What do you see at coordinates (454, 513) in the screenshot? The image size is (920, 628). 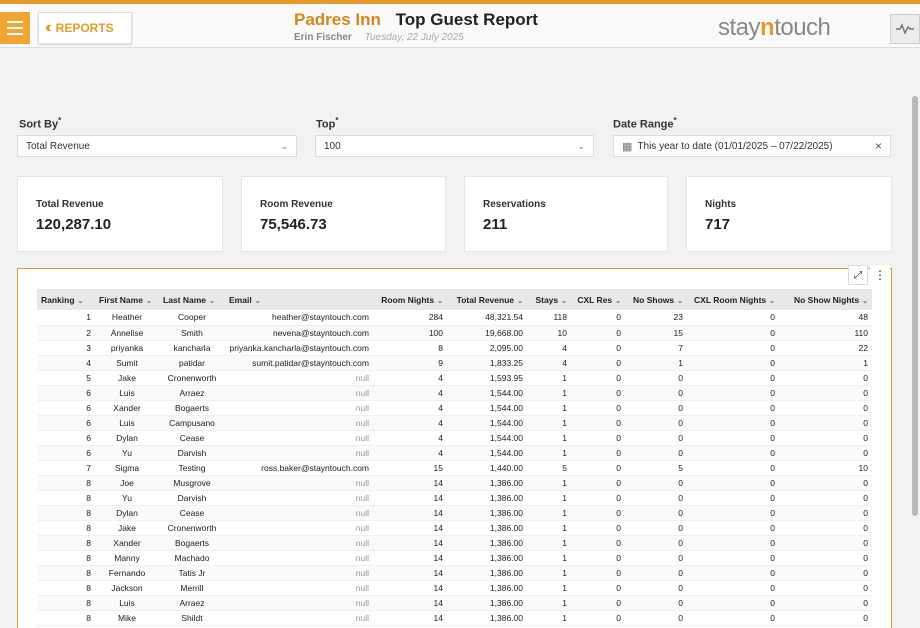 I see `table-row: 8 Dylan Cease null 14 1,386.00 1 0 0 0 0` at bounding box center [454, 513].